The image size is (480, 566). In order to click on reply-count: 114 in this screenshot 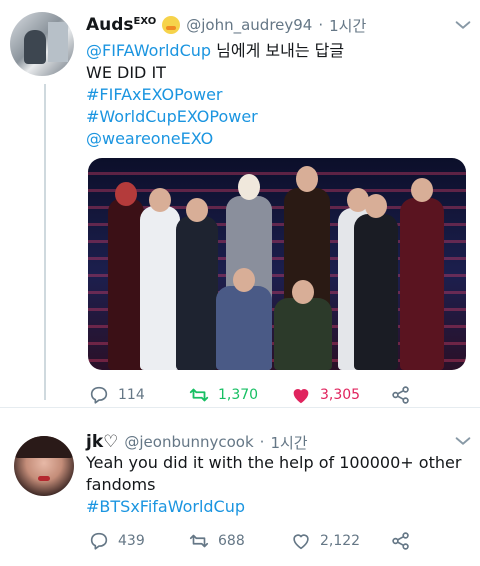, I will do `click(131, 395)`.